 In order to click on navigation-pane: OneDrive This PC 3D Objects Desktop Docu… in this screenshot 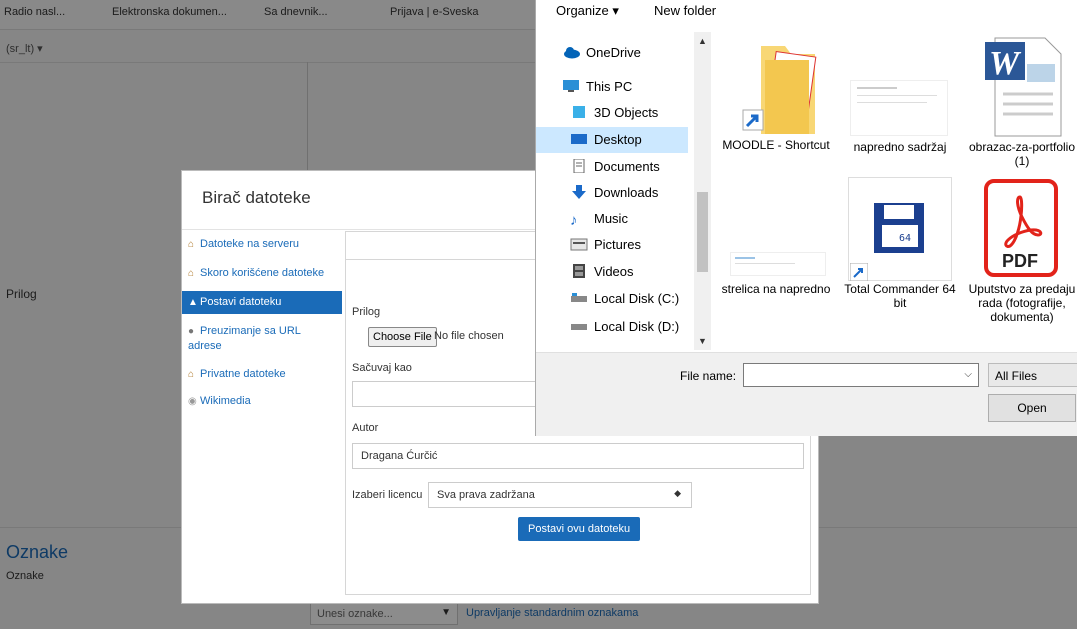, I will do `click(621, 191)`.